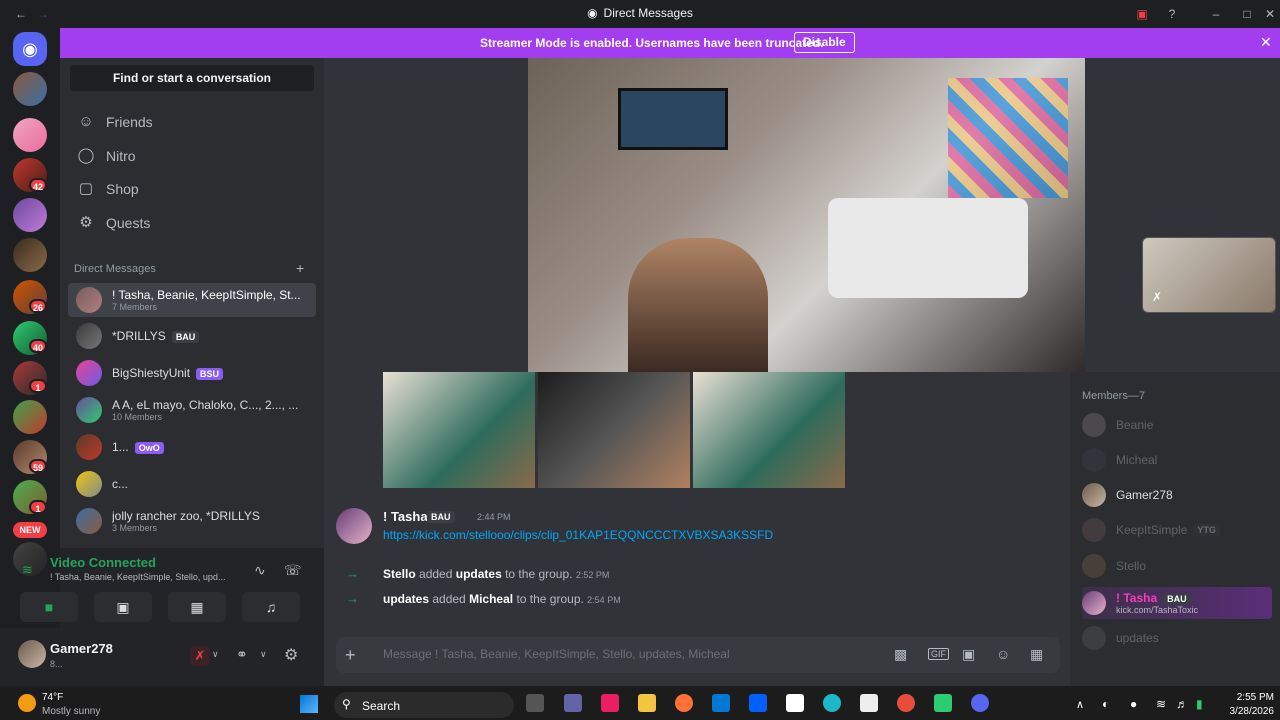 The width and height of the screenshot is (1280, 720). What do you see at coordinates (721, 703) in the screenshot?
I see `mail-icon` at bounding box center [721, 703].